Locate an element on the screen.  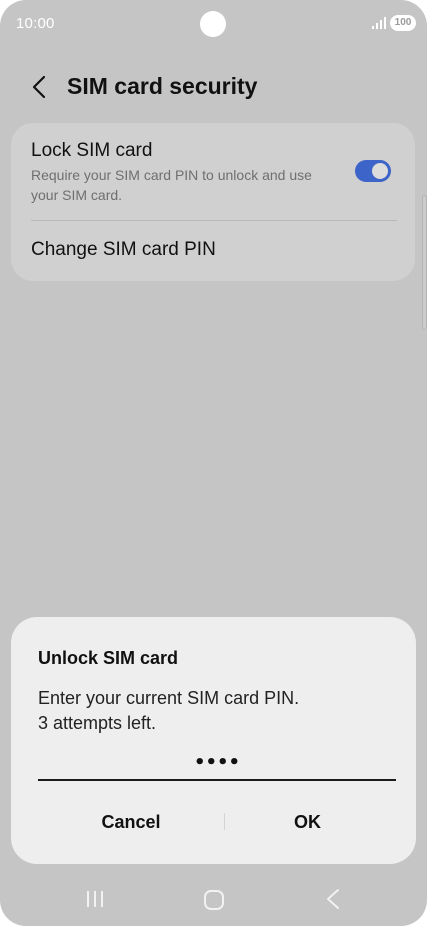
app-bar: SIM card security is located at coordinates (213, 87).